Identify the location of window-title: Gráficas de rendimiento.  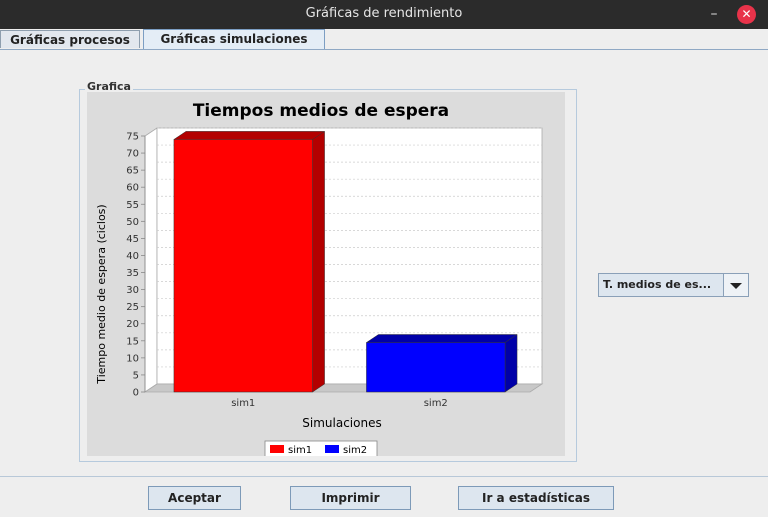
(384, 13).